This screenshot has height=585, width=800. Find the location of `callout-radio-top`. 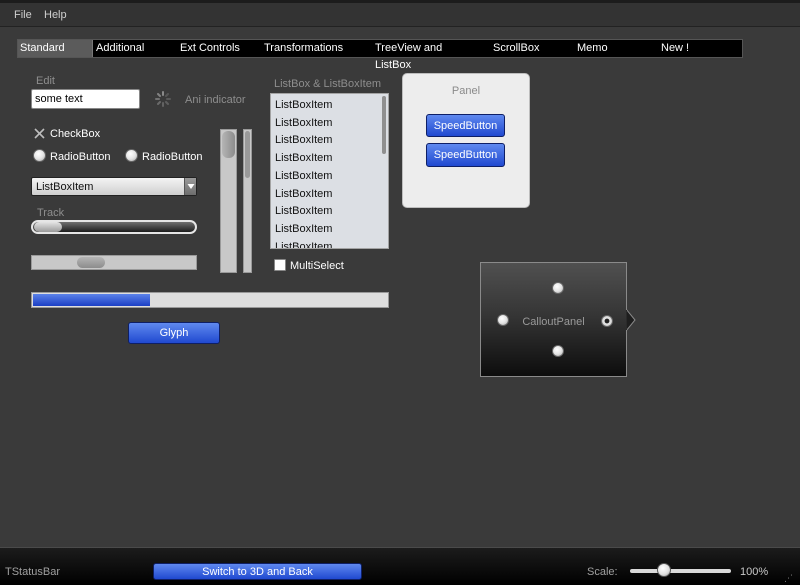

callout-radio-top is located at coordinates (558, 288).